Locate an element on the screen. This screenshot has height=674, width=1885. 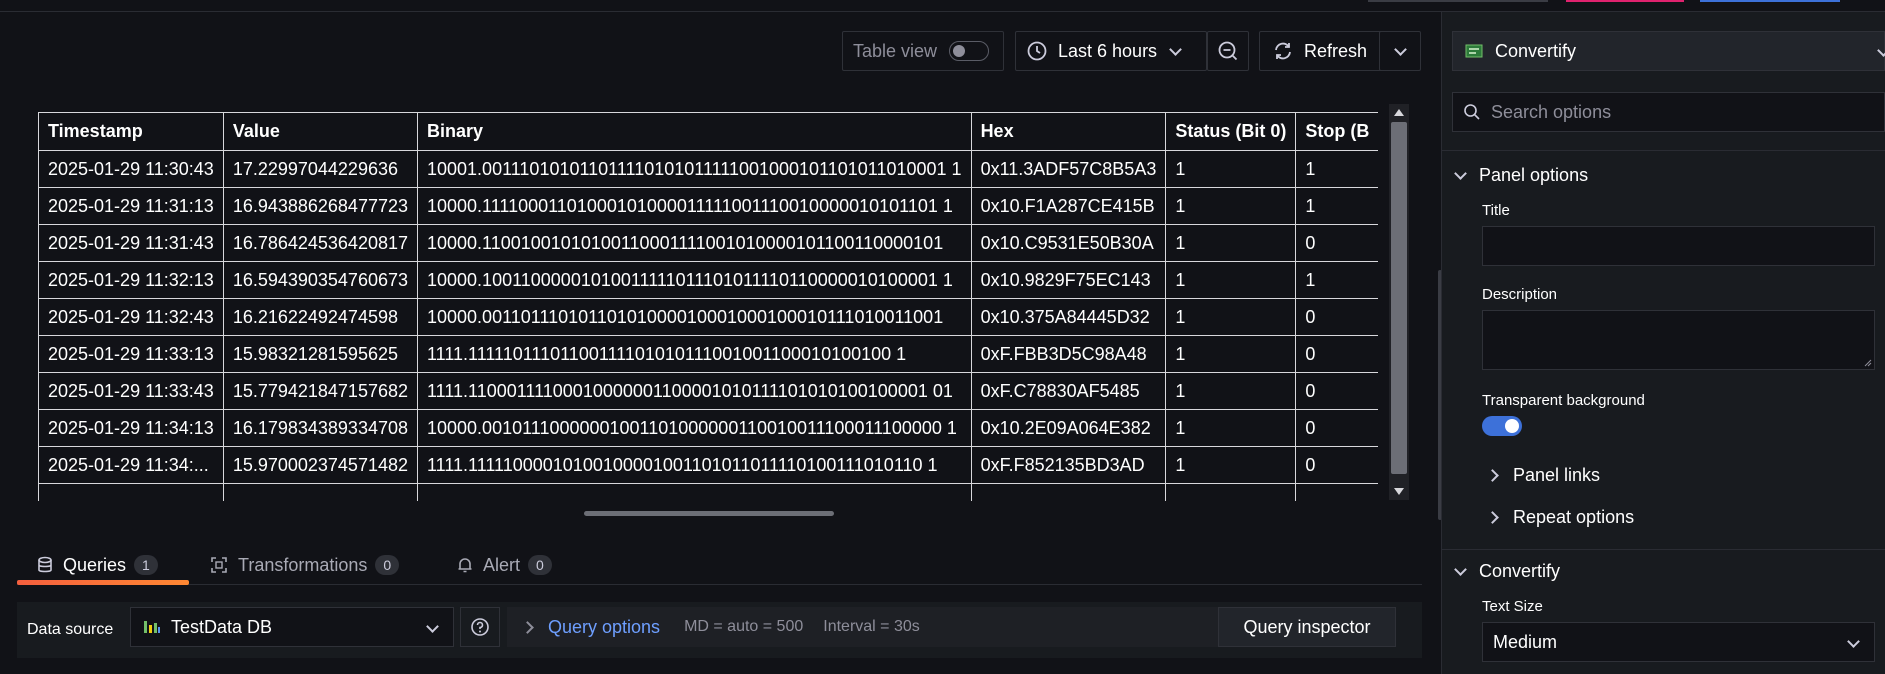
visualization-picker: Convertify is located at coordinates (1668, 51).